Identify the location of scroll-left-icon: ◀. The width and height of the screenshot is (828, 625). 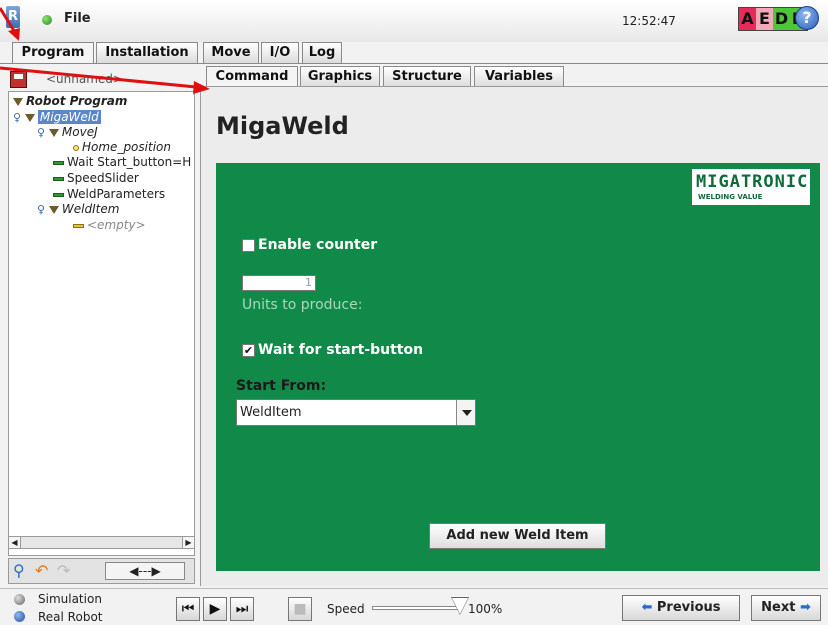
(15, 542).